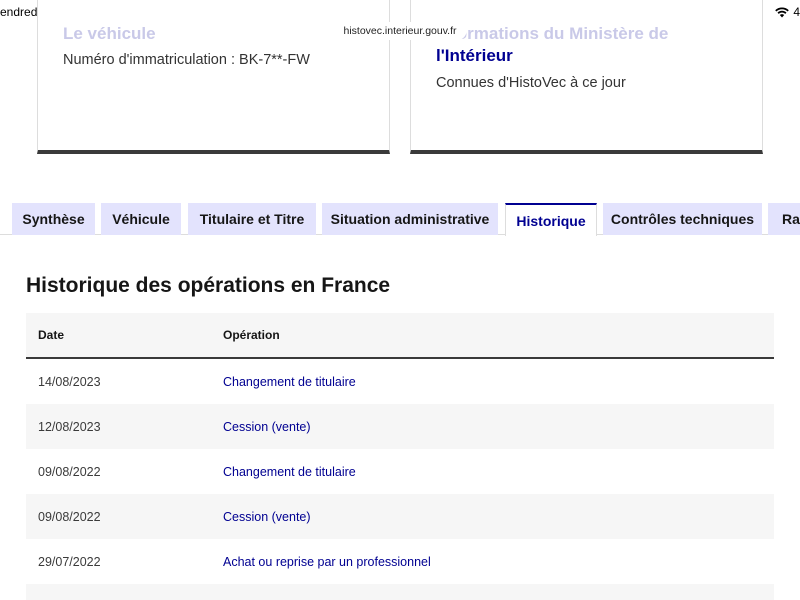 This screenshot has width=800, height=600. I want to click on header-date: Date, so click(51, 335).